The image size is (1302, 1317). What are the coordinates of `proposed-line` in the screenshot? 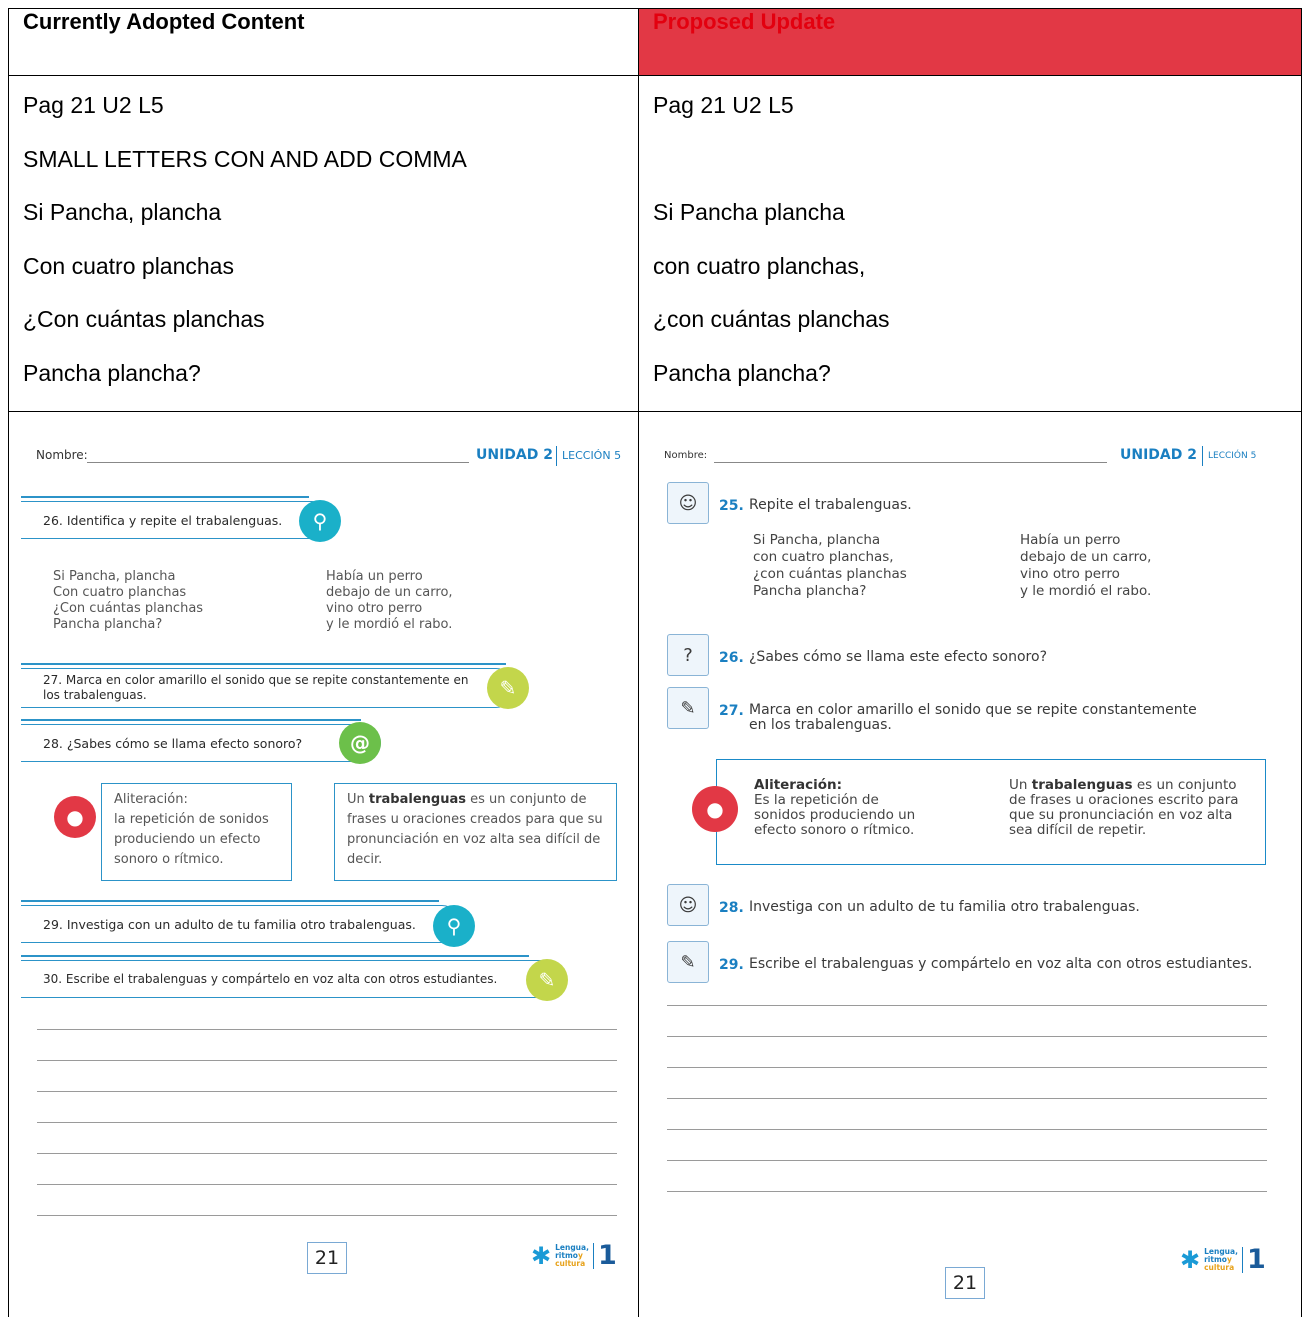 It's located at (970, 171).